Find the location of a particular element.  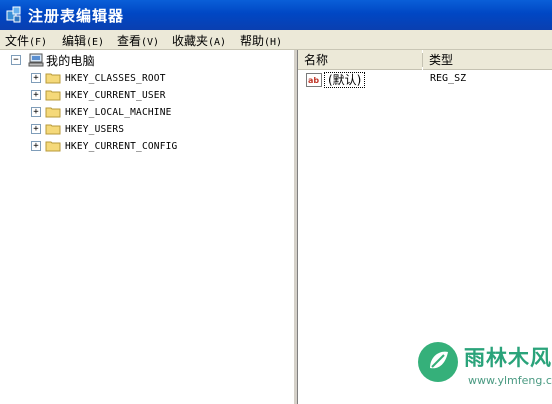

svg-text: ab is located at coordinates (313, 80).